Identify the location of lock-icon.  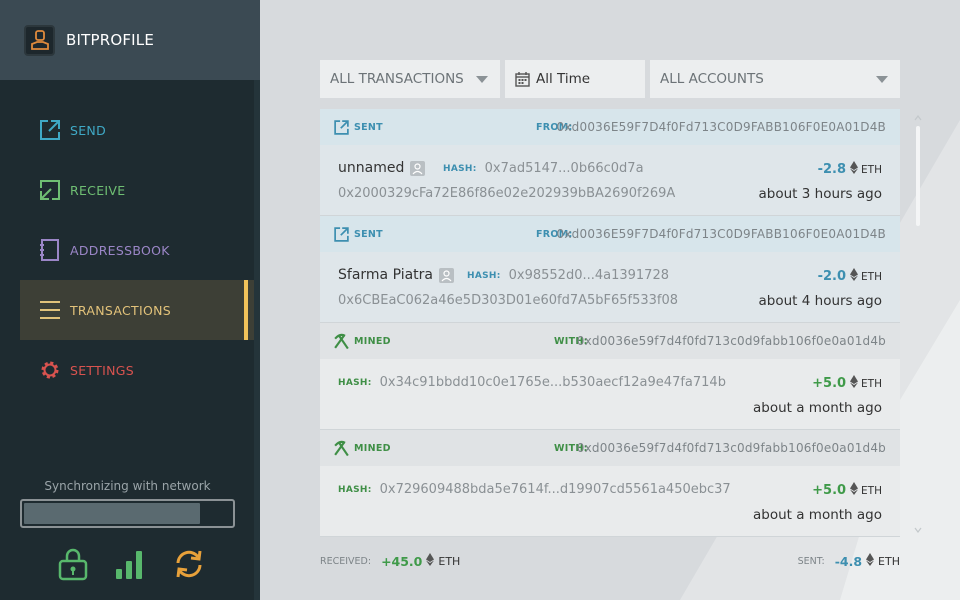
(73, 566).